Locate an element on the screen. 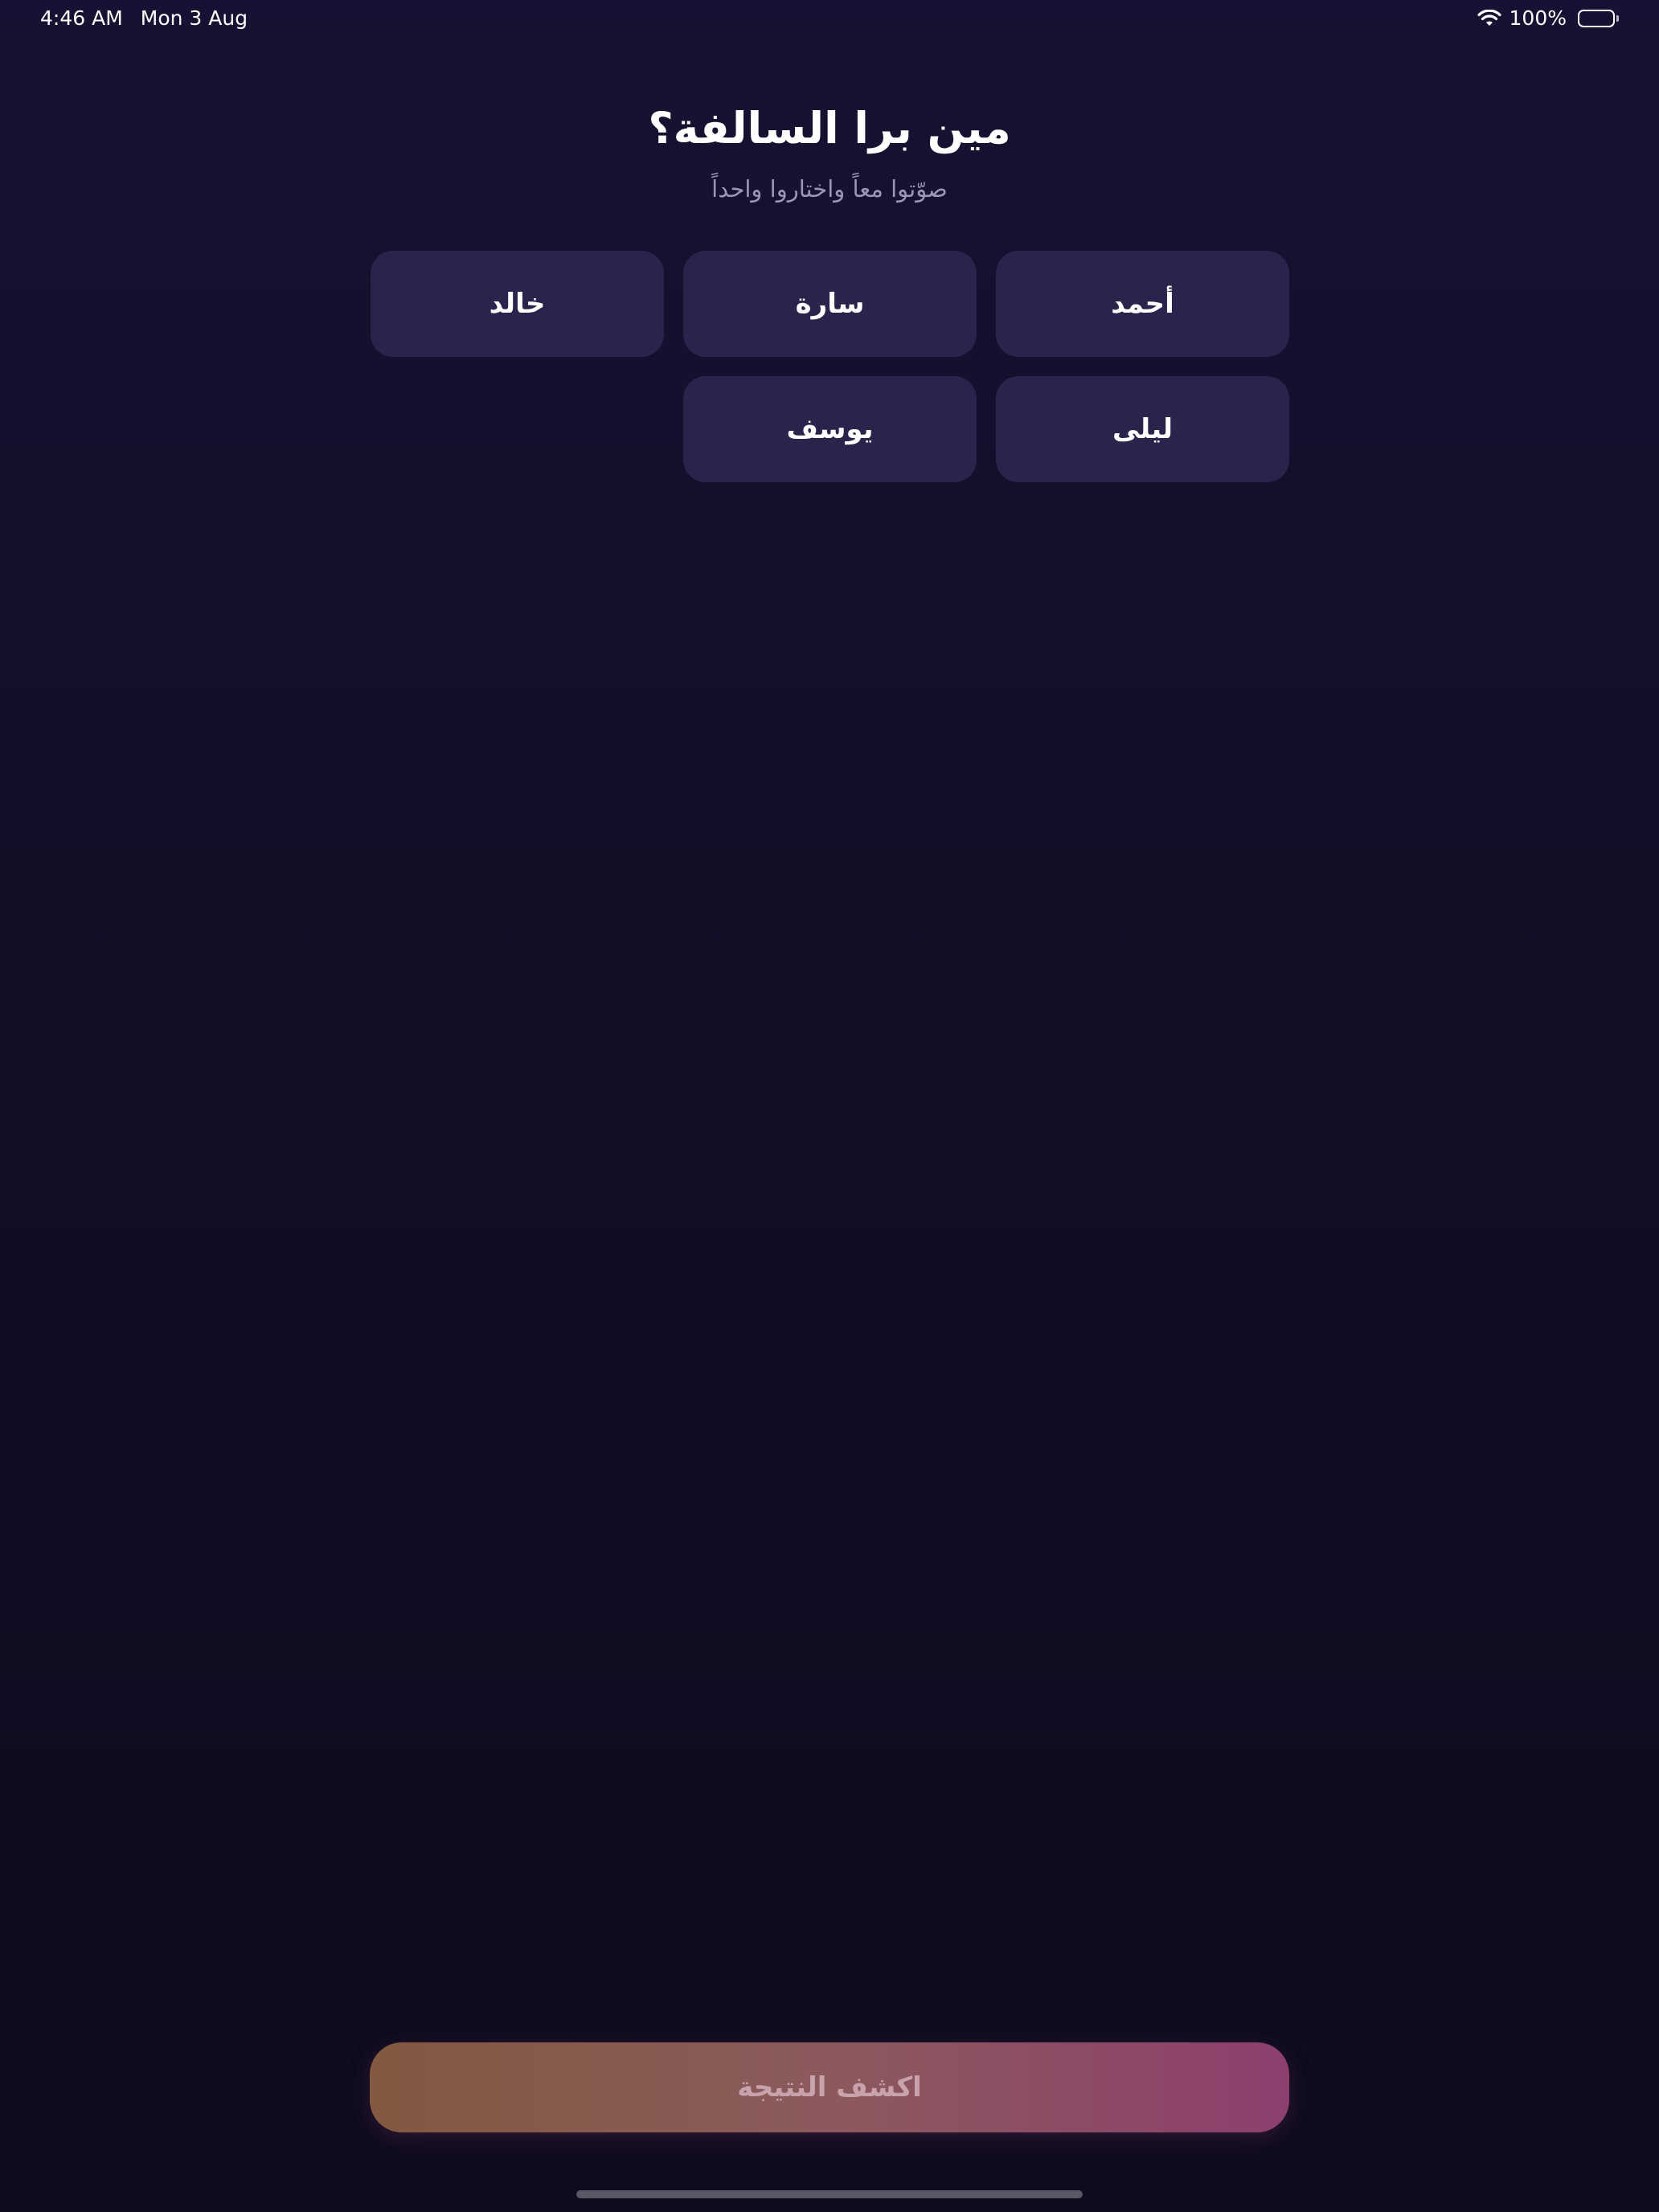 Image resolution: width=1659 pixels, height=2212 pixels. player-card-sara: سارة is located at coordinates (830, 304).